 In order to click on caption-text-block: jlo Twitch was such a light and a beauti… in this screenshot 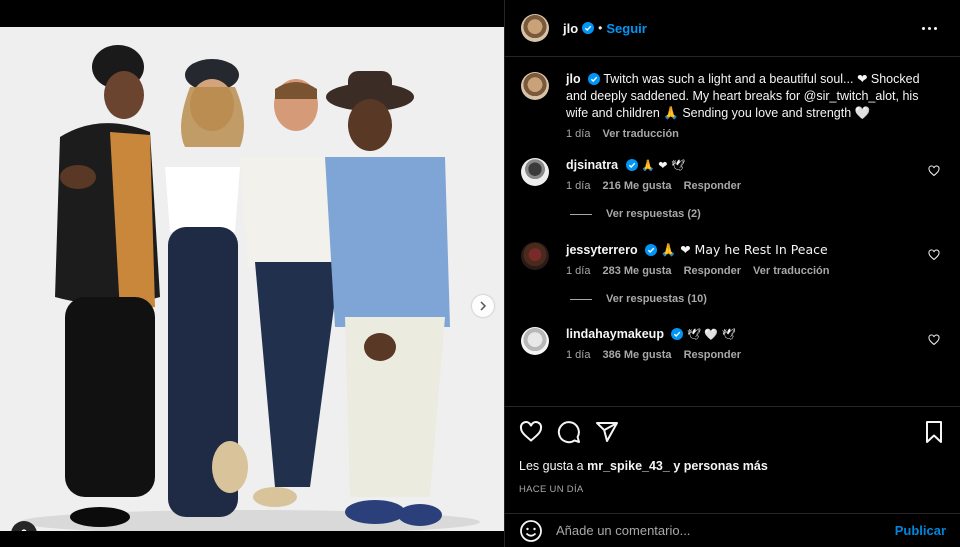, I will do `click(746, 96)`.